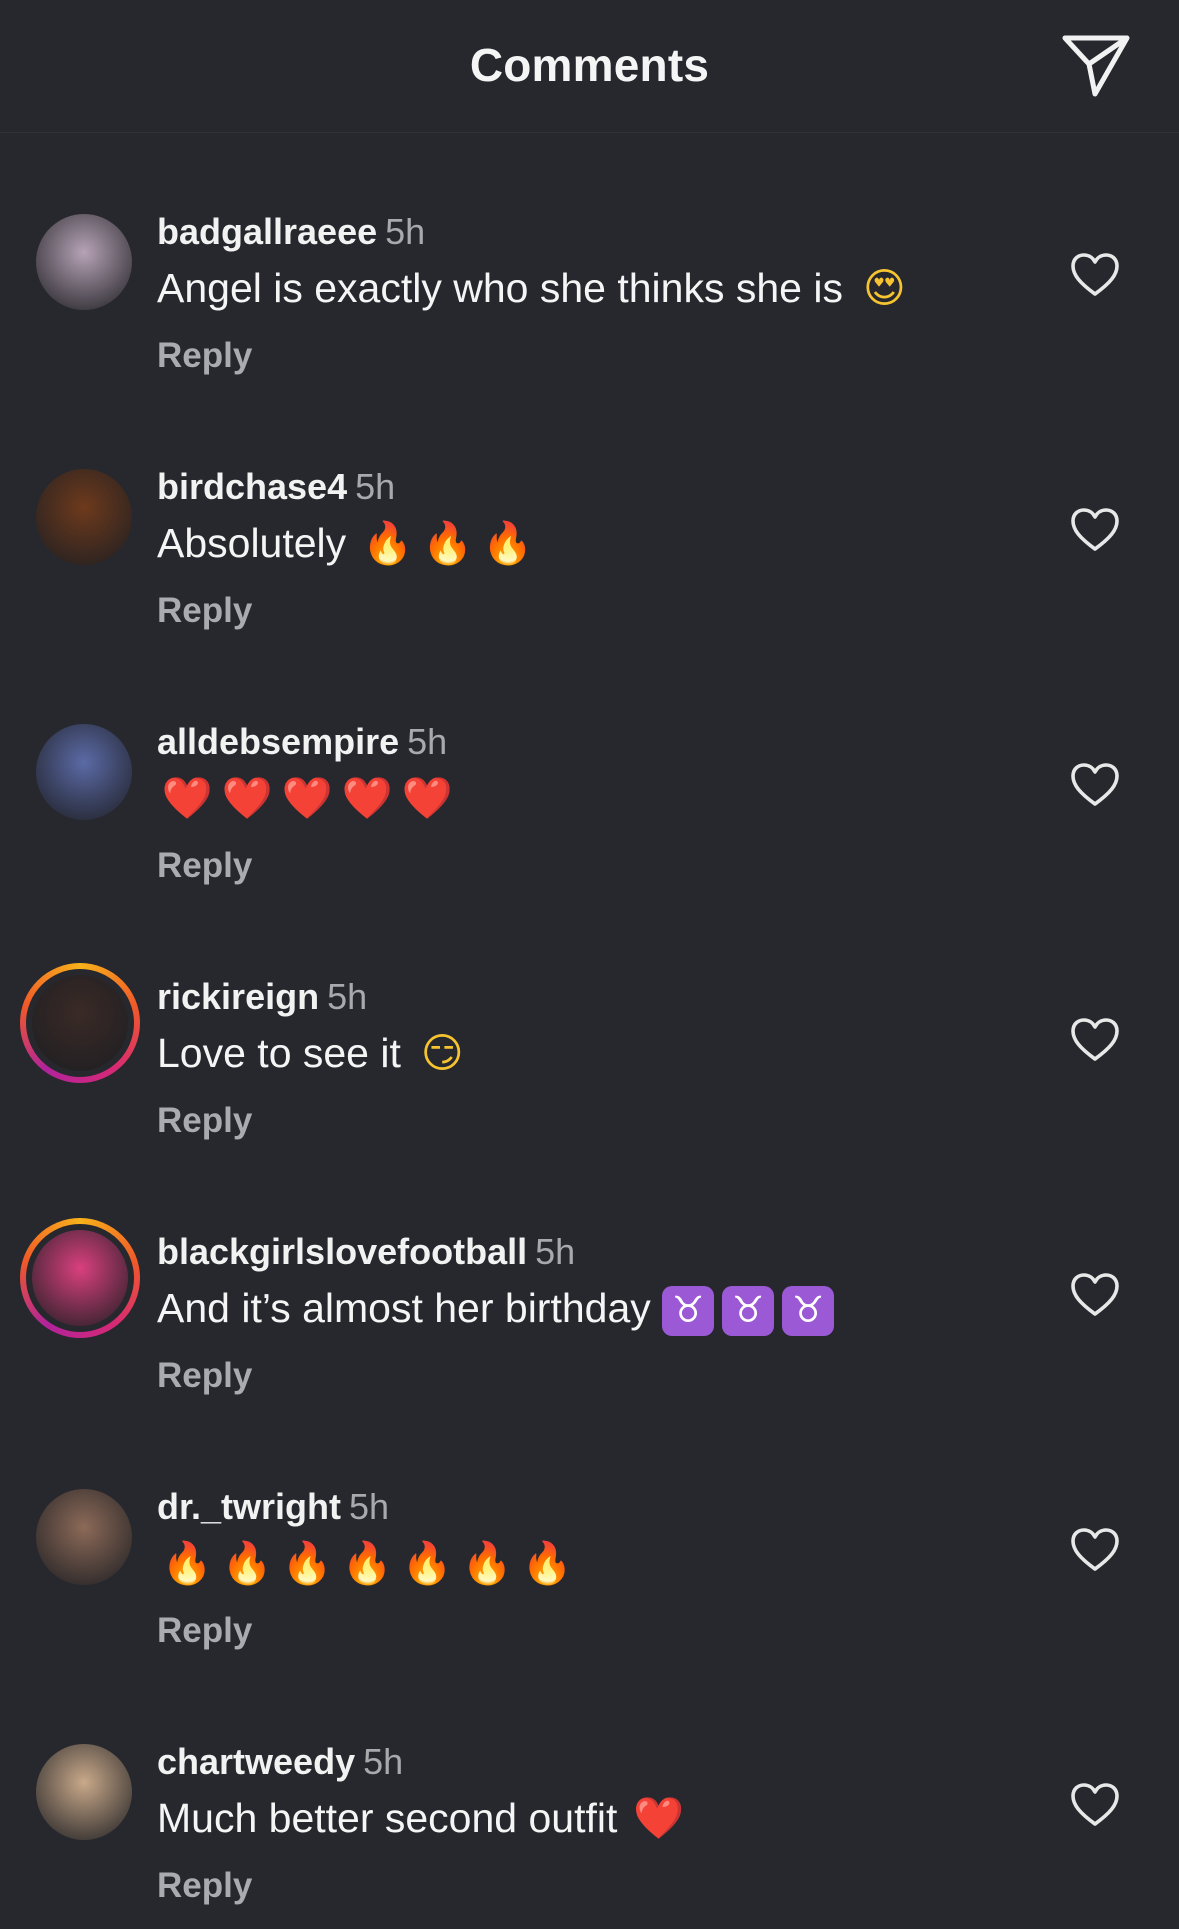  I want to click on comment-text-content: And it’s almost her birthday, so click(404, 1308).